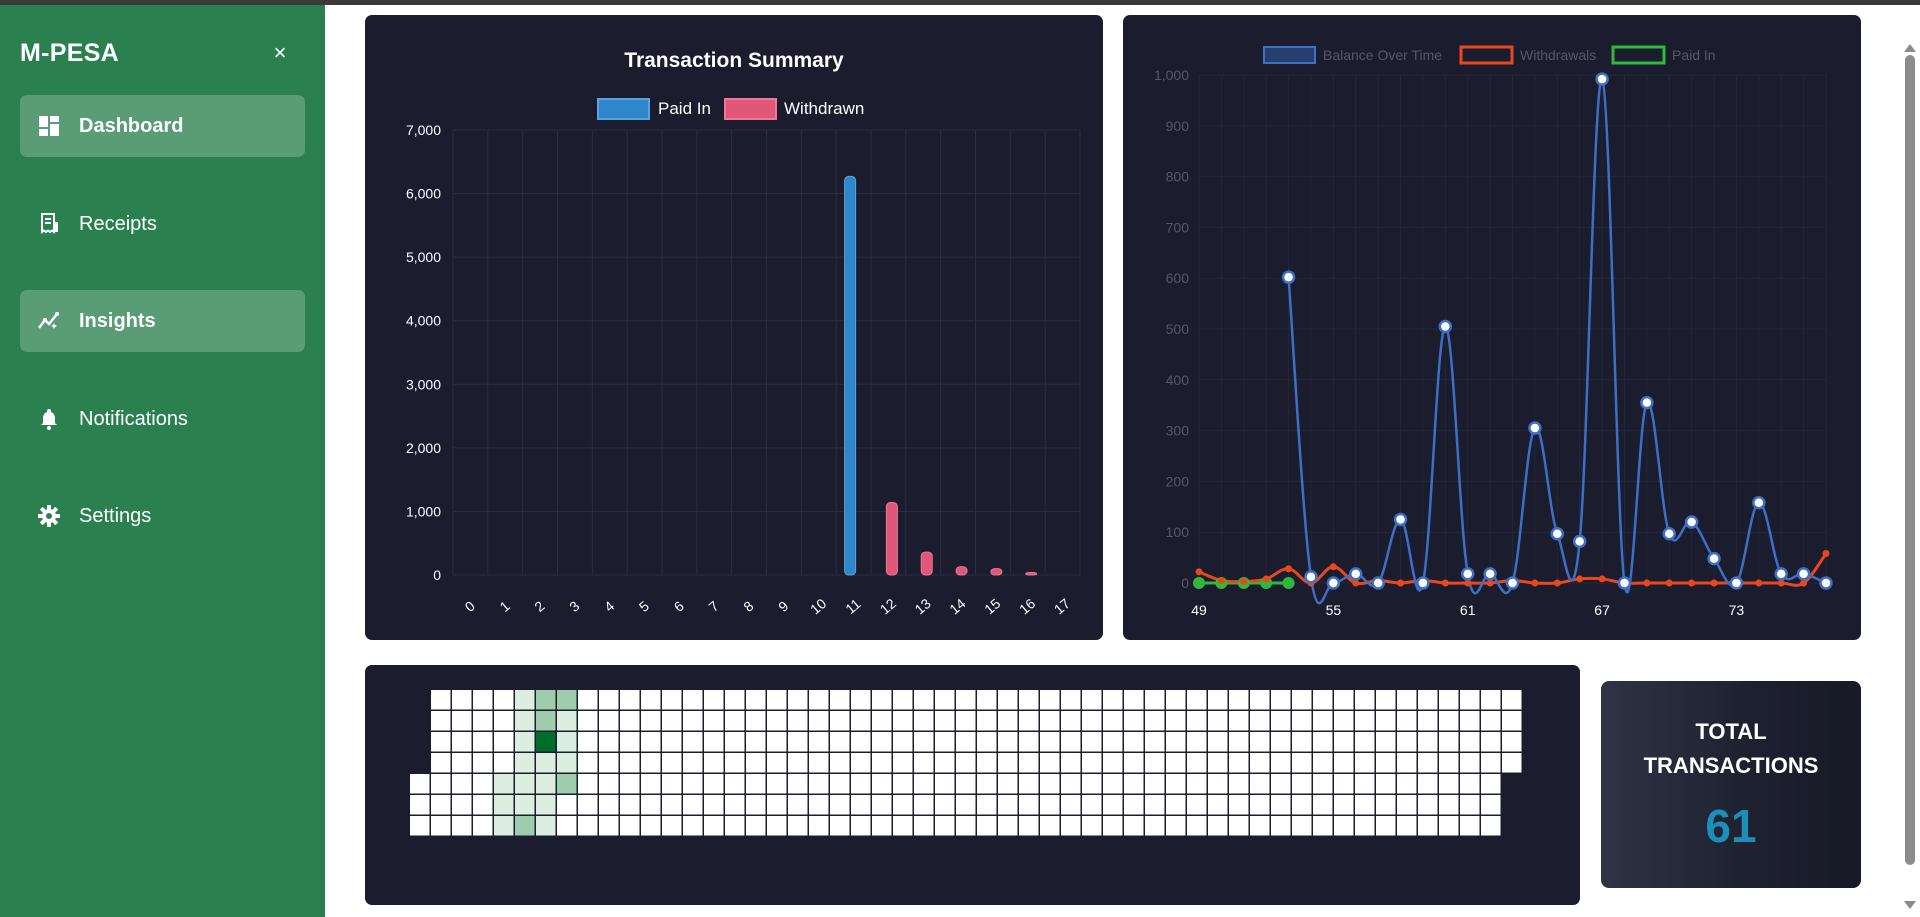  What do you see at coordinates (1910, 48) in the screenshot?
I see `scroll-up-arrow-icon` at bounding box center [1910, 48].